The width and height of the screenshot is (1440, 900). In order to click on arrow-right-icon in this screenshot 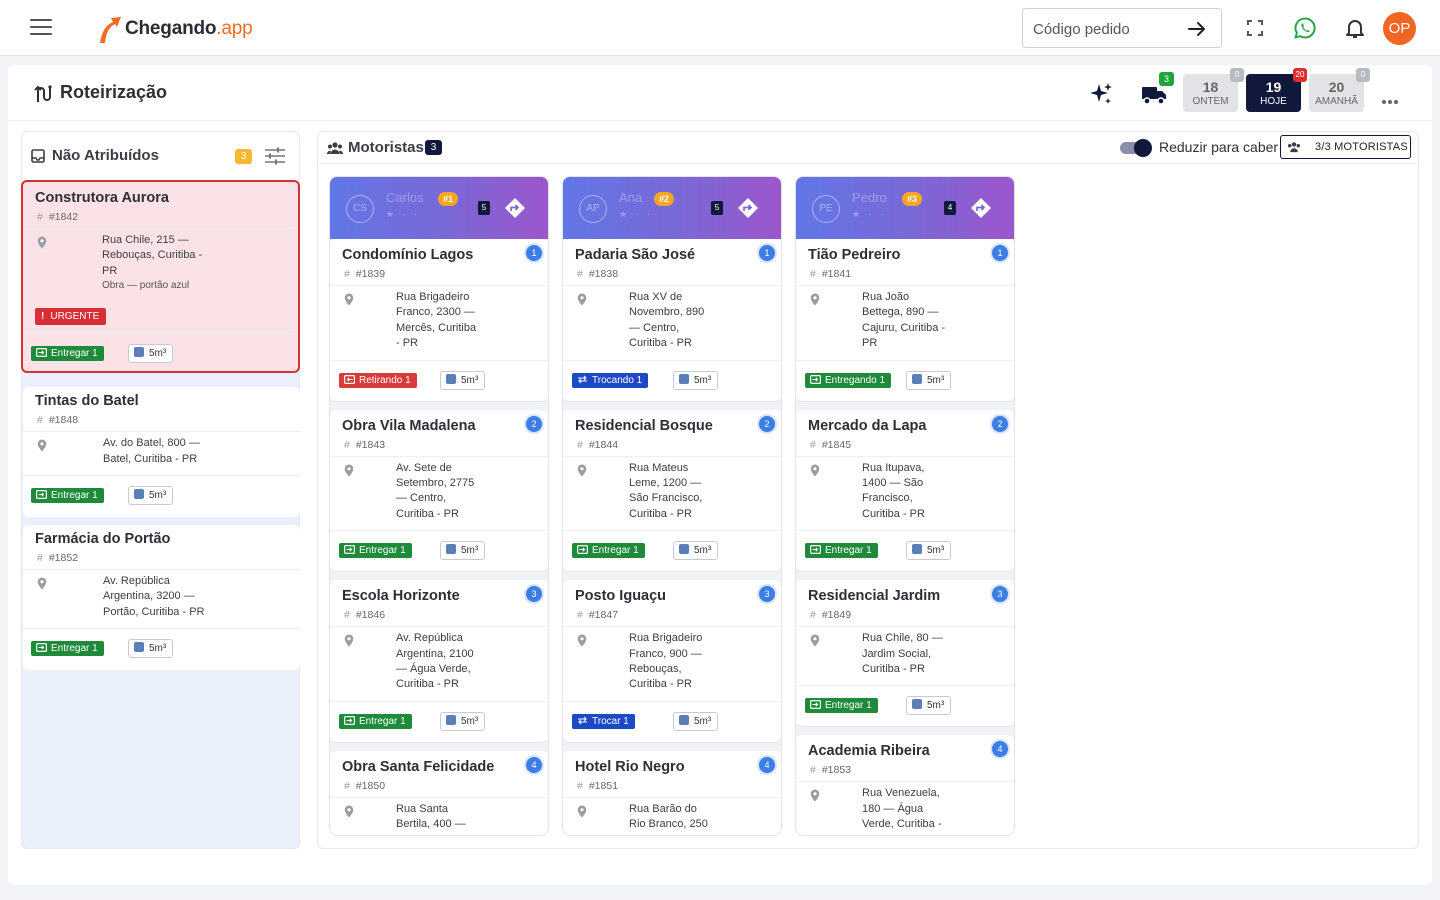, I will do `click(1197, 29)`.